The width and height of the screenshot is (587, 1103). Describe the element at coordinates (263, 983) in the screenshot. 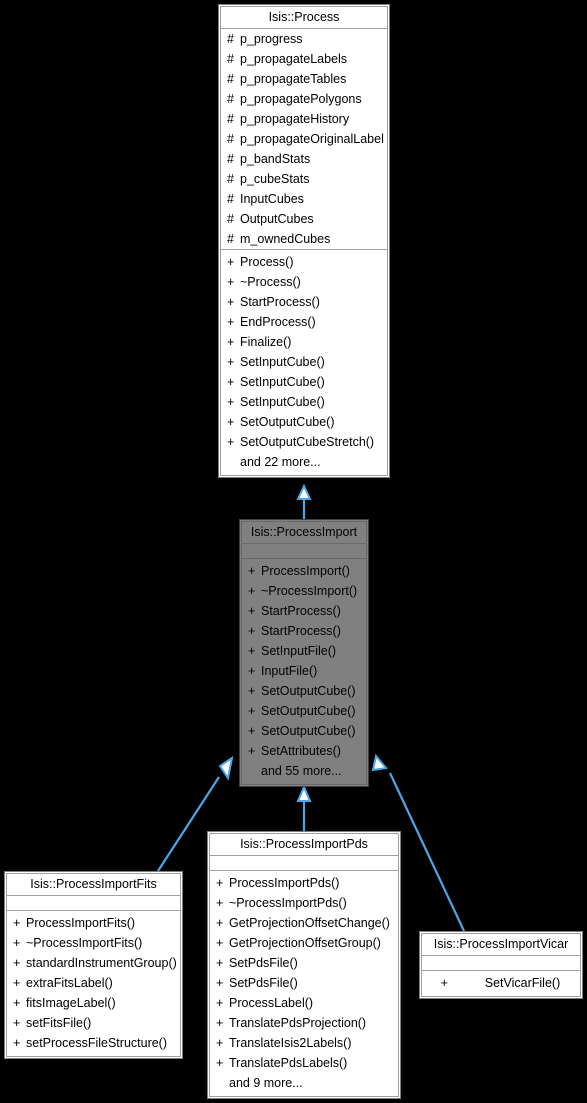

I see `member-name: SetPdsFile()` at that location.